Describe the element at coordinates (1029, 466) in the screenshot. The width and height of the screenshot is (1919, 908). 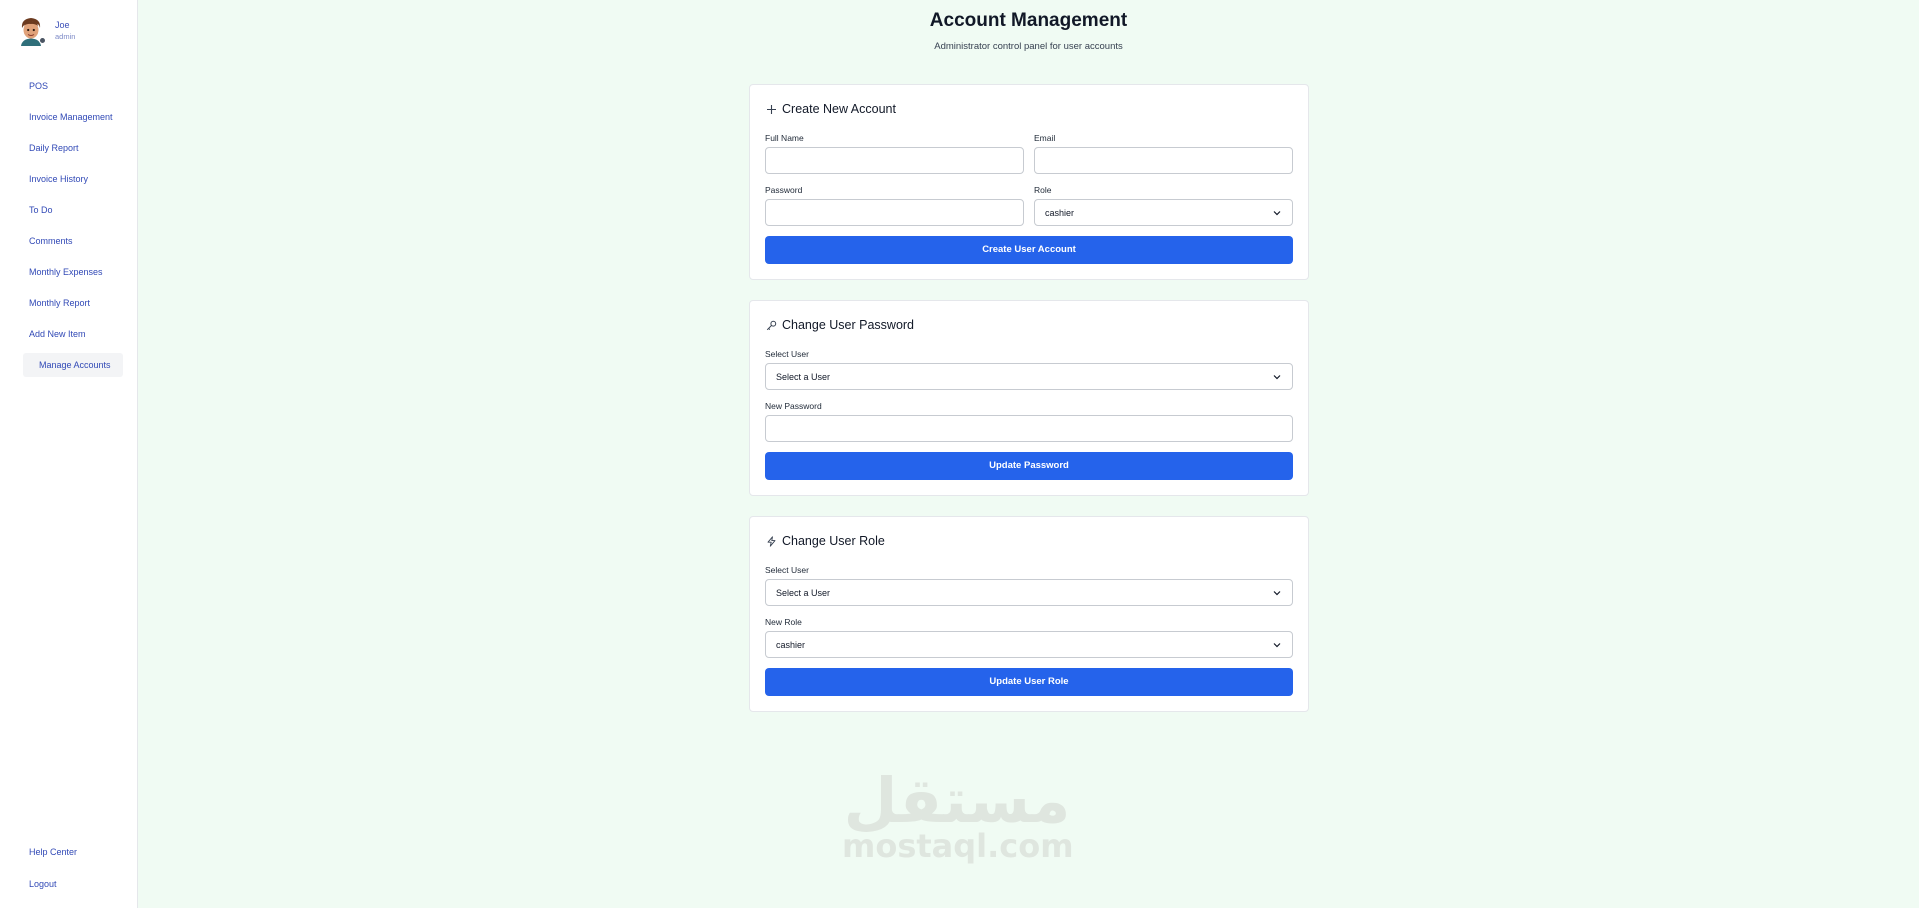
I see `update-password-button: Update Password` at that location.